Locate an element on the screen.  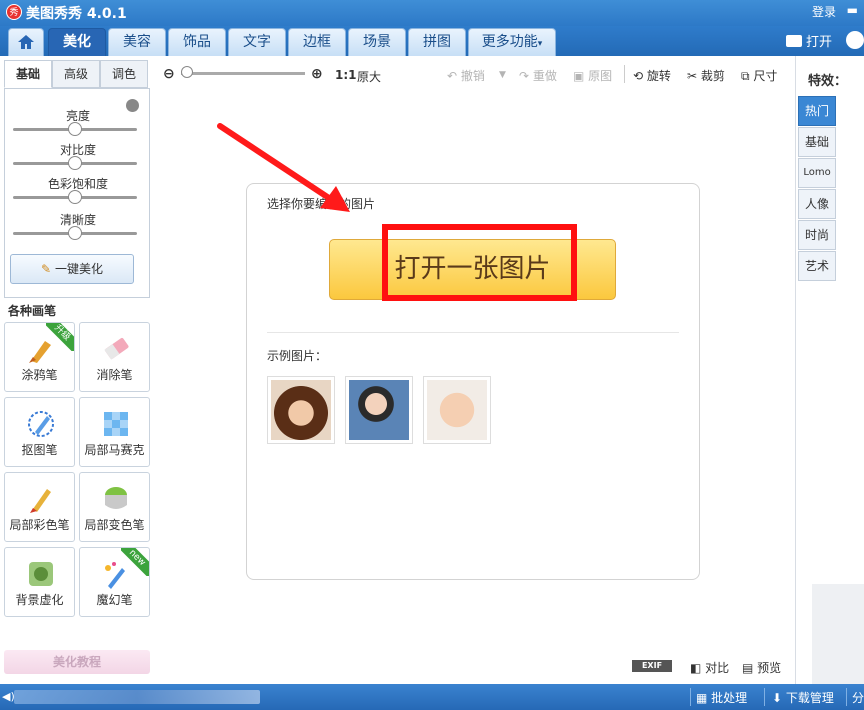
original-image-label: 原图 is located at coordinates (600, 76).